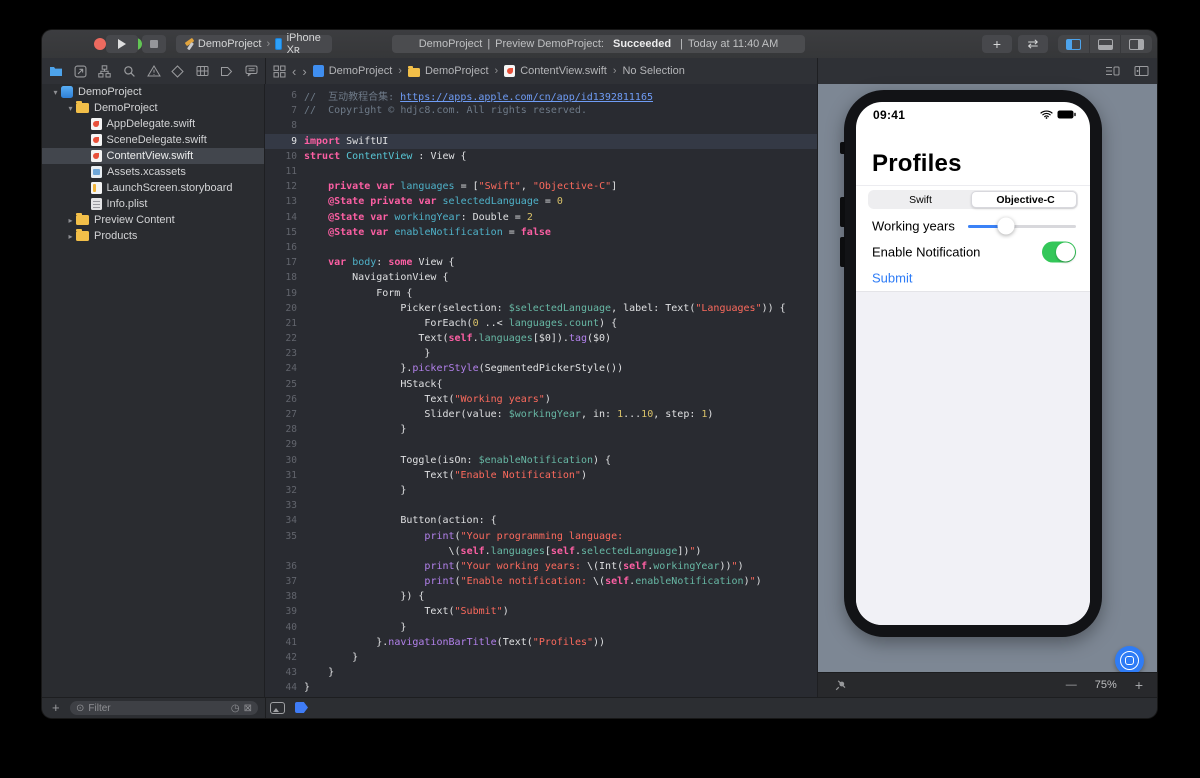 The height and width of the screenshot is (778, 1200). Describe the element at coordinates (56, 707) in the screenshot. I see `add-file-button: +` at that location.